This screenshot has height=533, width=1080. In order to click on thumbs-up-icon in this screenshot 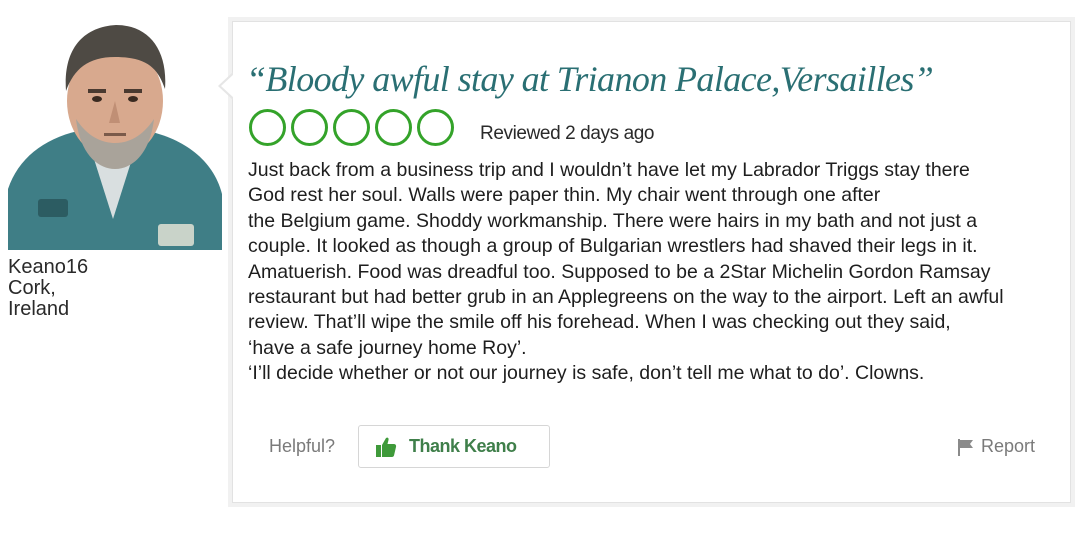, I will do `click(386, 447)`.